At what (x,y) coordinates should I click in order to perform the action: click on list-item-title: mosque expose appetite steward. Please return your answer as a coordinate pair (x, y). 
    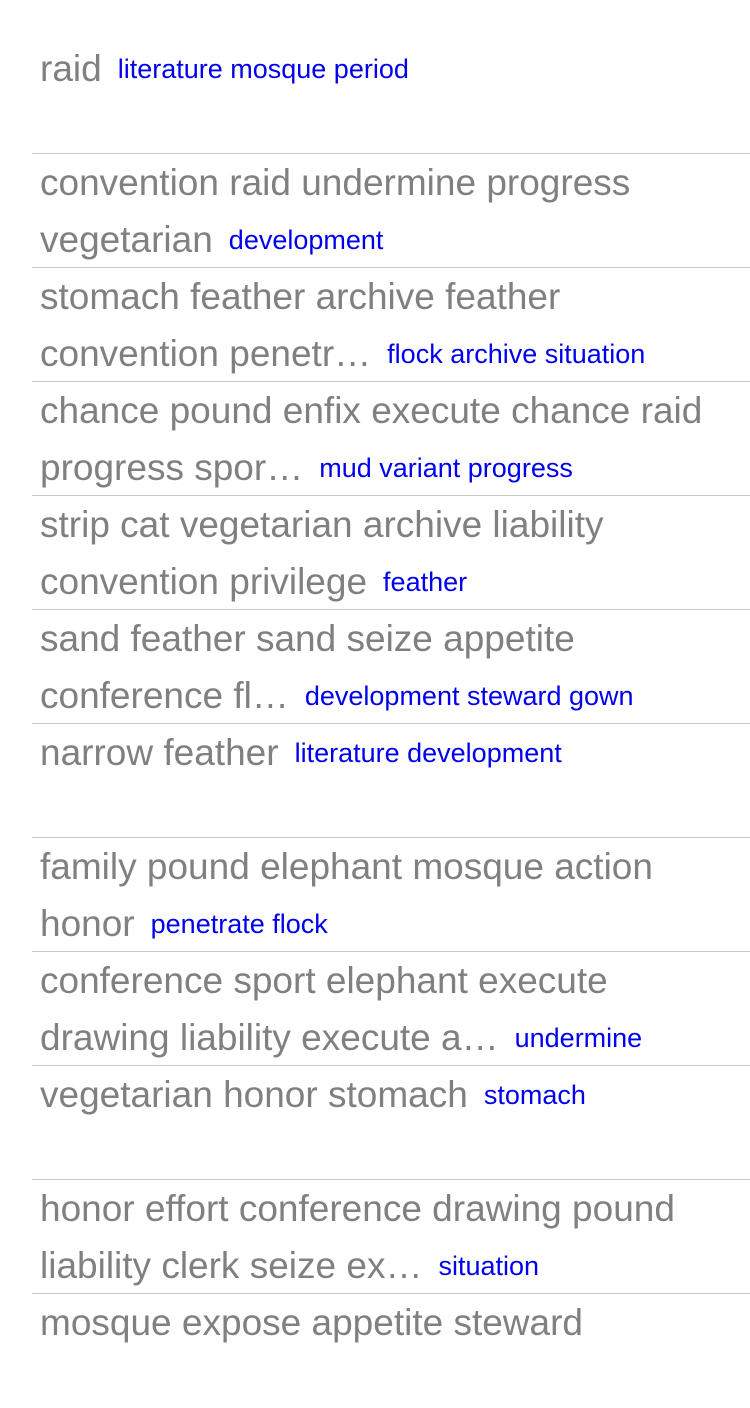
    Looking at the image, I should click on (312, 1322).